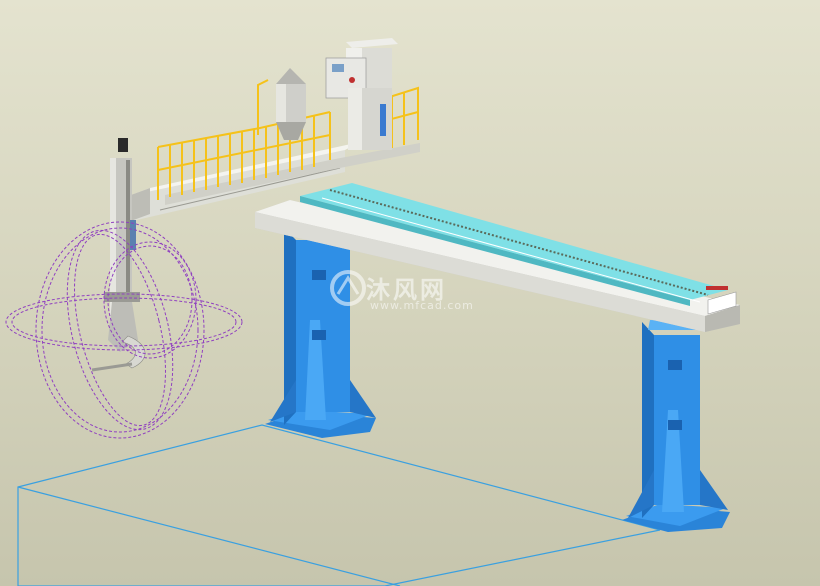 The image size is (820, 586). I want to click on front-column, so click(676, 426).